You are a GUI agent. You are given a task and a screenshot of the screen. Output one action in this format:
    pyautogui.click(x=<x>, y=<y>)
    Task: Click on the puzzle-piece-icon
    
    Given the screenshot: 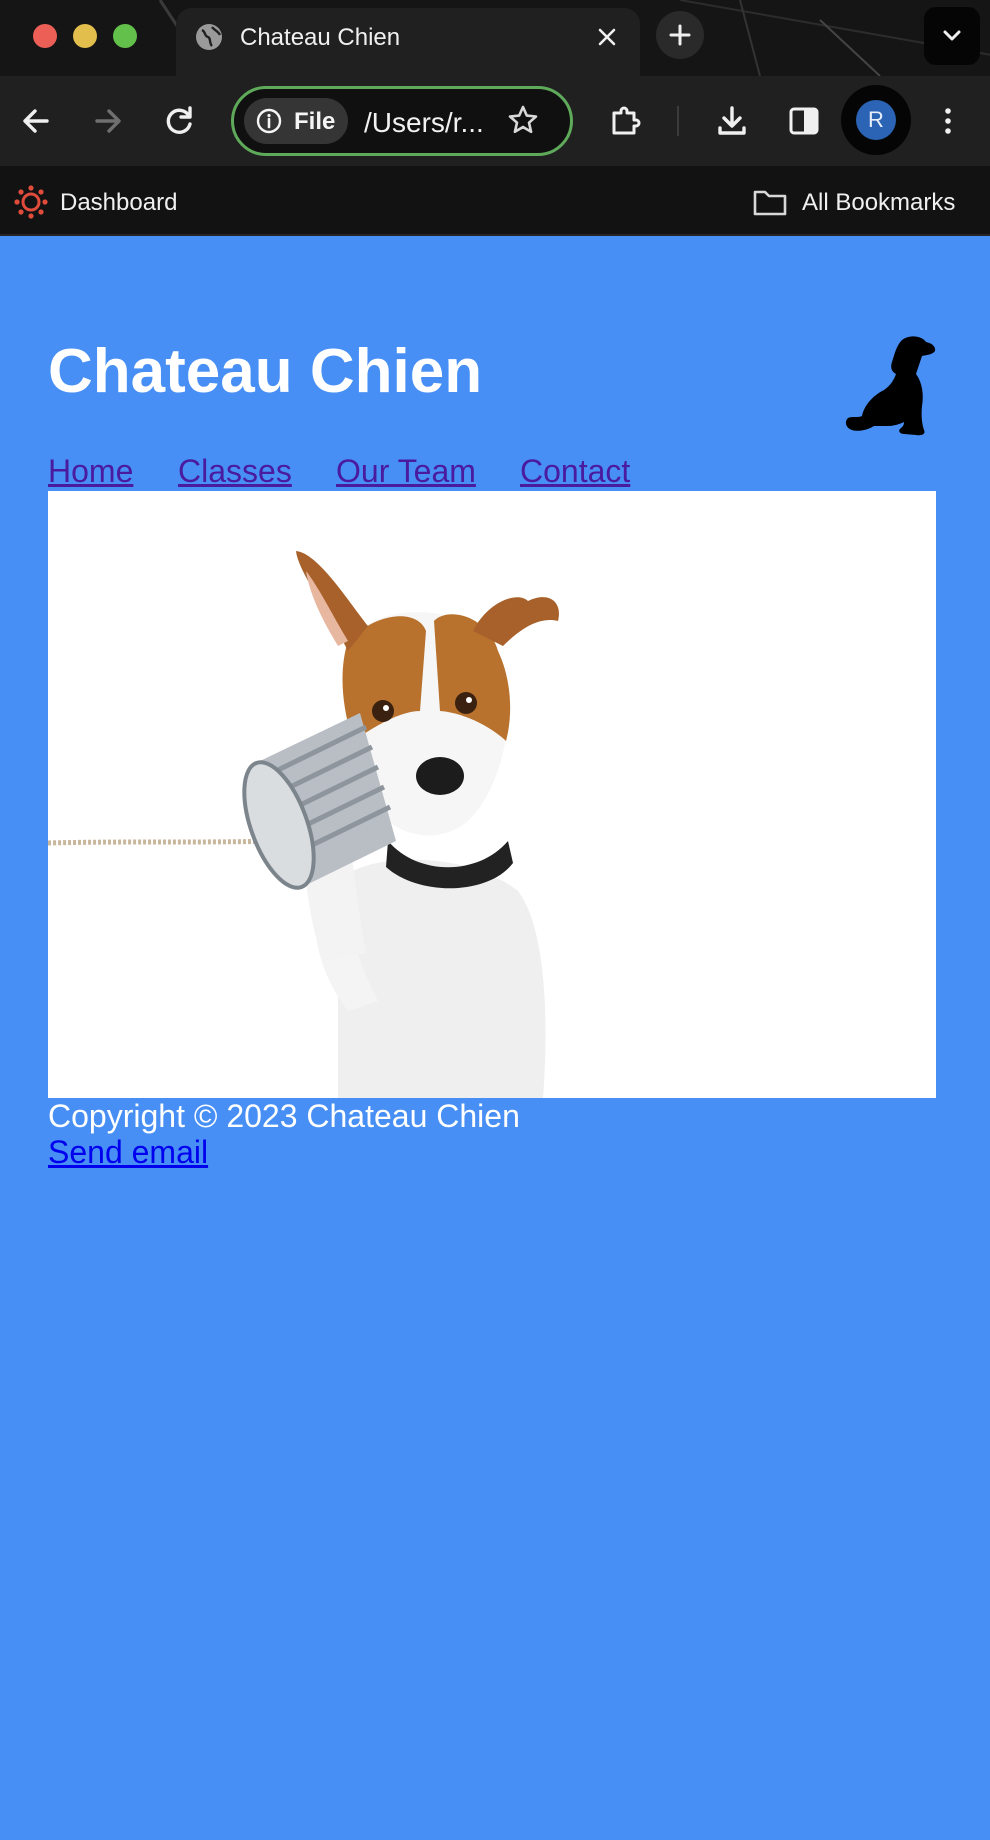 What is the action you would take?
    pyautogui.click(x=626, y=120)
    